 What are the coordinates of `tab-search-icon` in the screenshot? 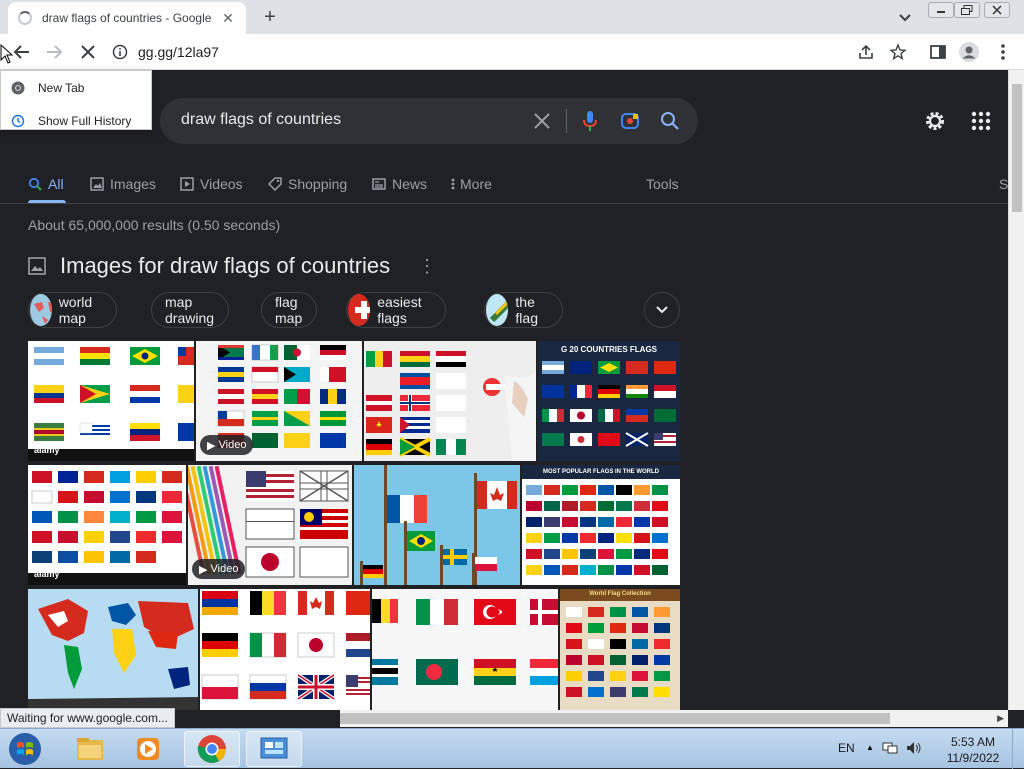 It's located at (905, 17).